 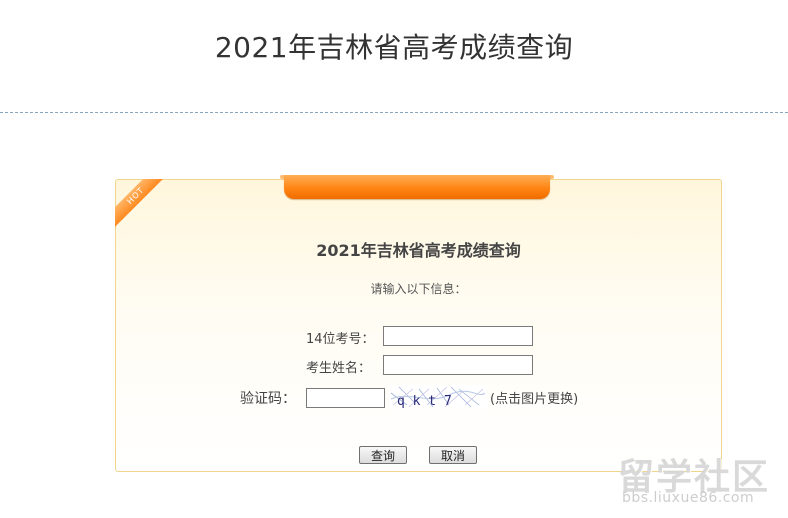 I want to click on captcha-input, so click(x=345, y=398).